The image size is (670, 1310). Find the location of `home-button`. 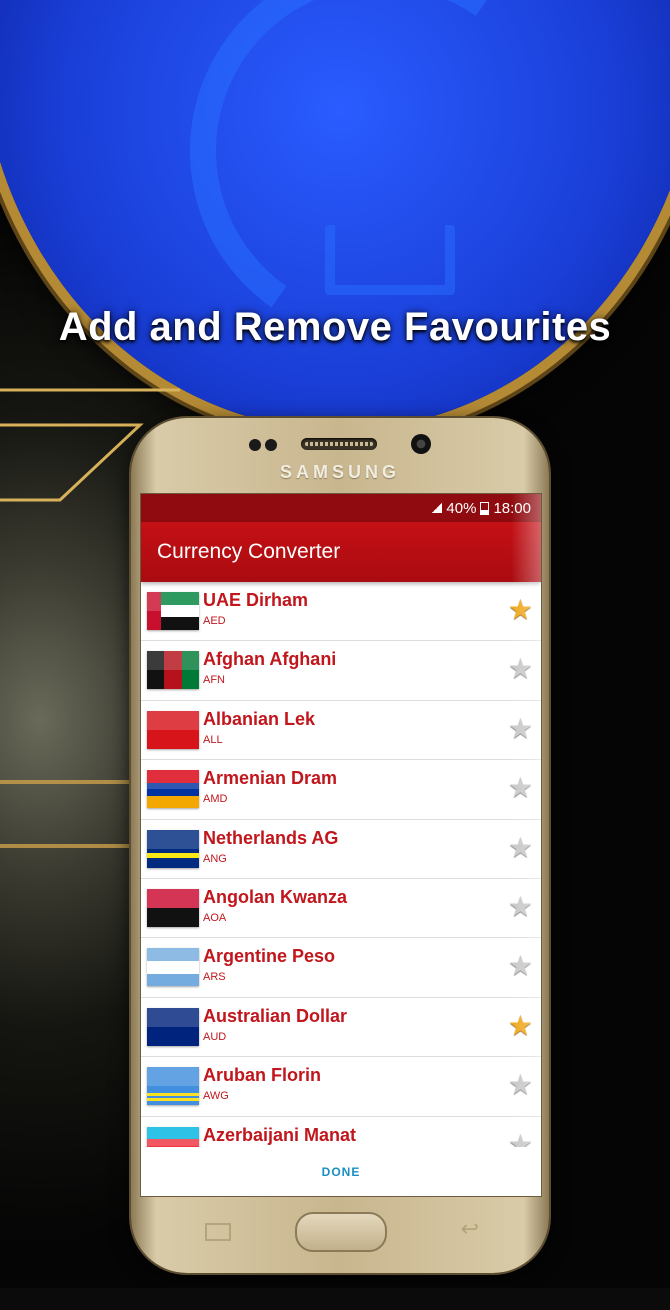

home-button is located at coordinates (341, 1232).